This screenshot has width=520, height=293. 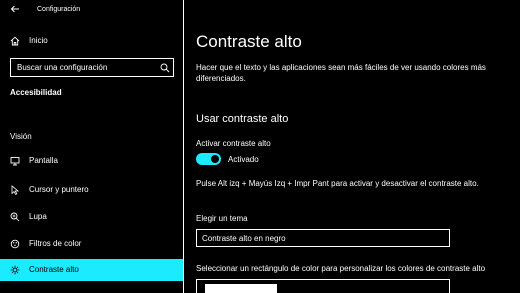 I want to click on magnifier-icon, so click(x=15, y=217).